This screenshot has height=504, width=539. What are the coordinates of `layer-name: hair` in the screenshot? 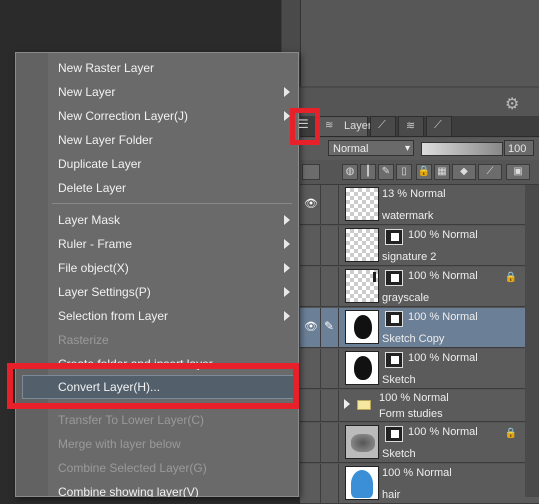 It's located at (391, 495).